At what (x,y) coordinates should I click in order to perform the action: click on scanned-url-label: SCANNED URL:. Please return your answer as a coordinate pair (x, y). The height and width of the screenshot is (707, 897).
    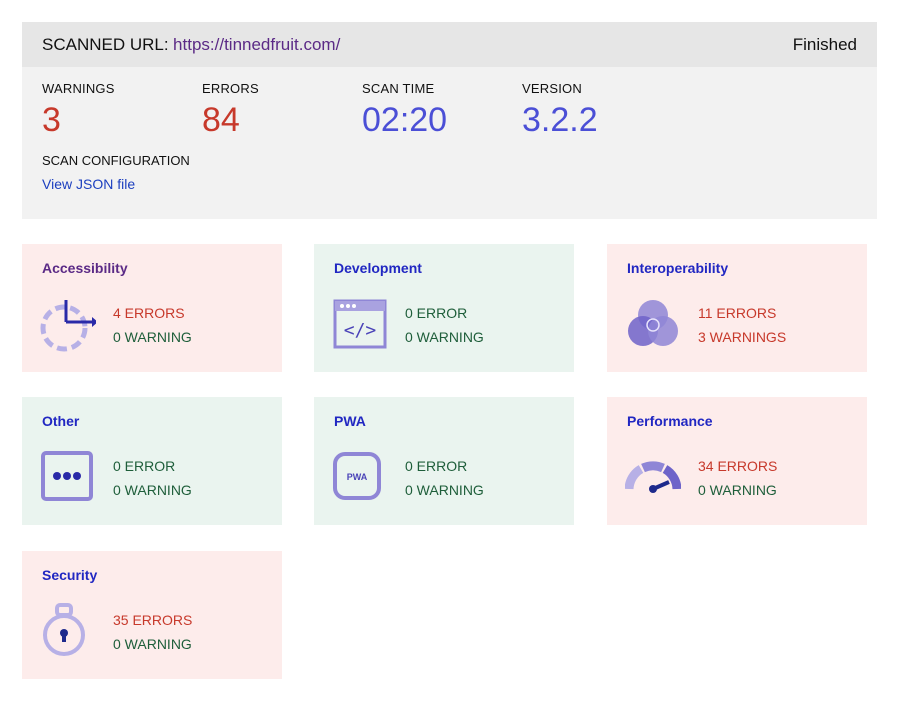
    Looking at the image, I should click on (105, 44).